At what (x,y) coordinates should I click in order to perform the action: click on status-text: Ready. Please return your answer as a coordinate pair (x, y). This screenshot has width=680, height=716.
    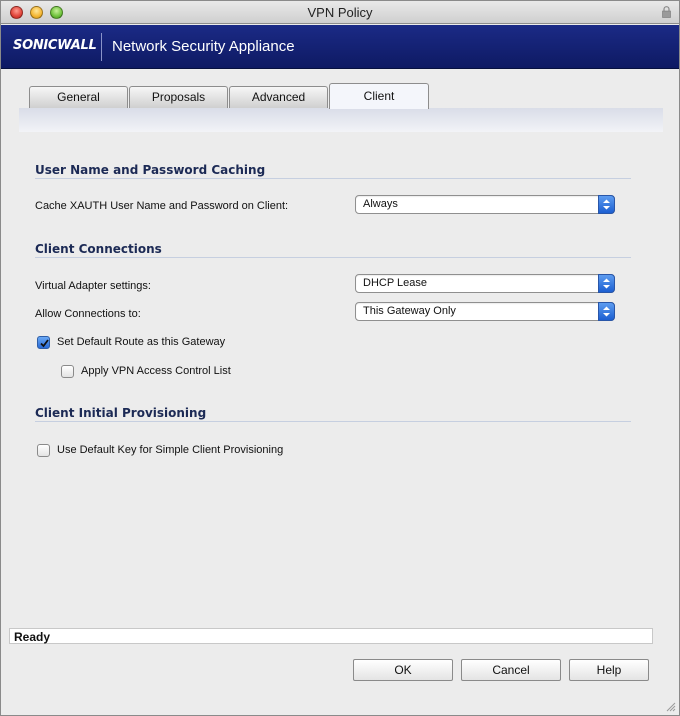
    Looking at the image, I should click on (32, 637).